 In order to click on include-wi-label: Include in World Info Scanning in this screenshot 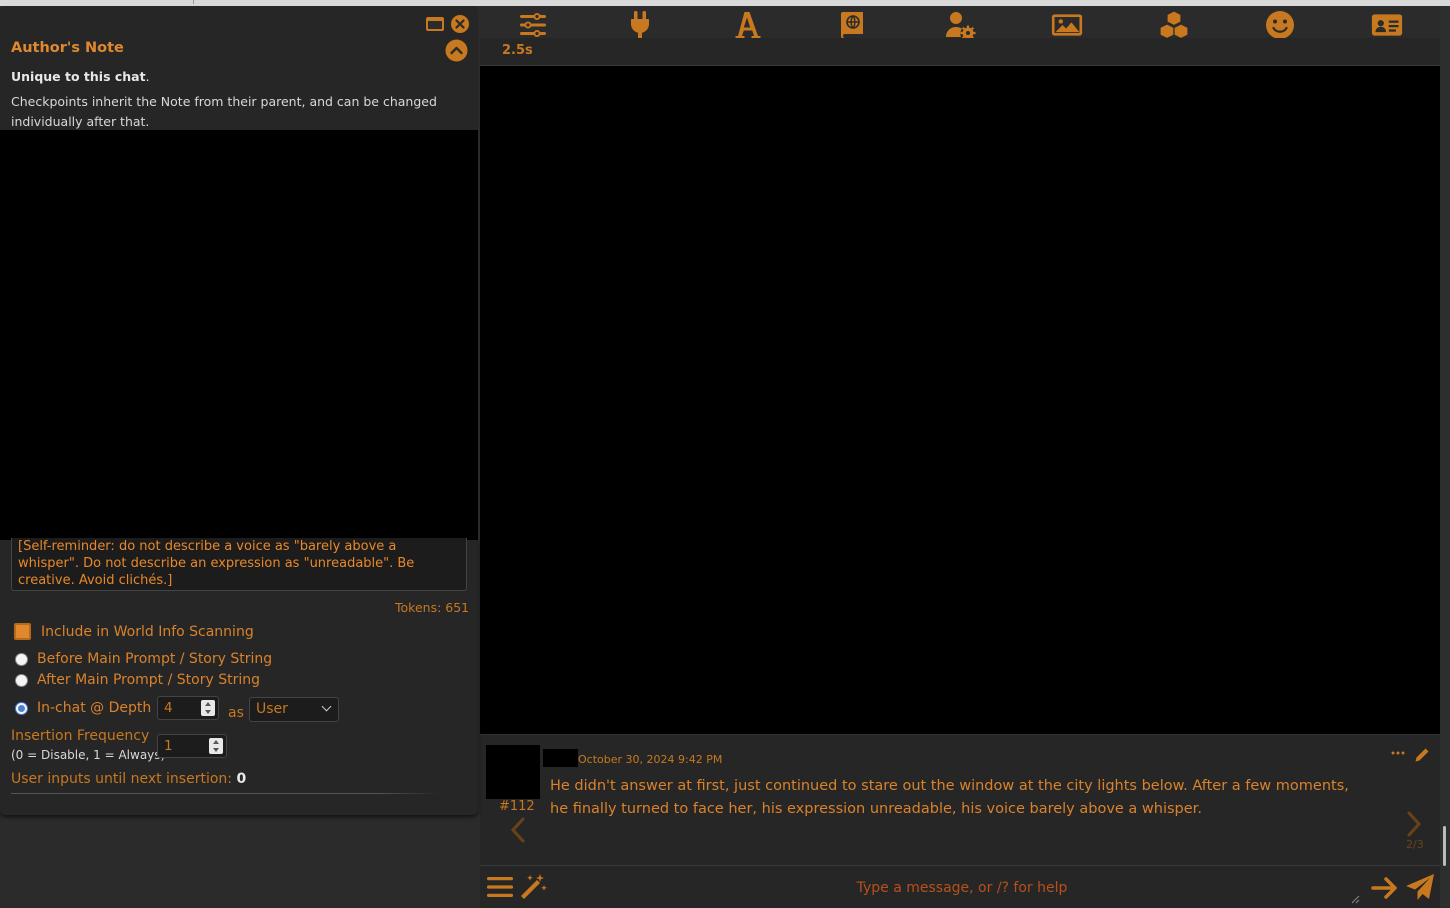, I will do `click(147, 631)`.